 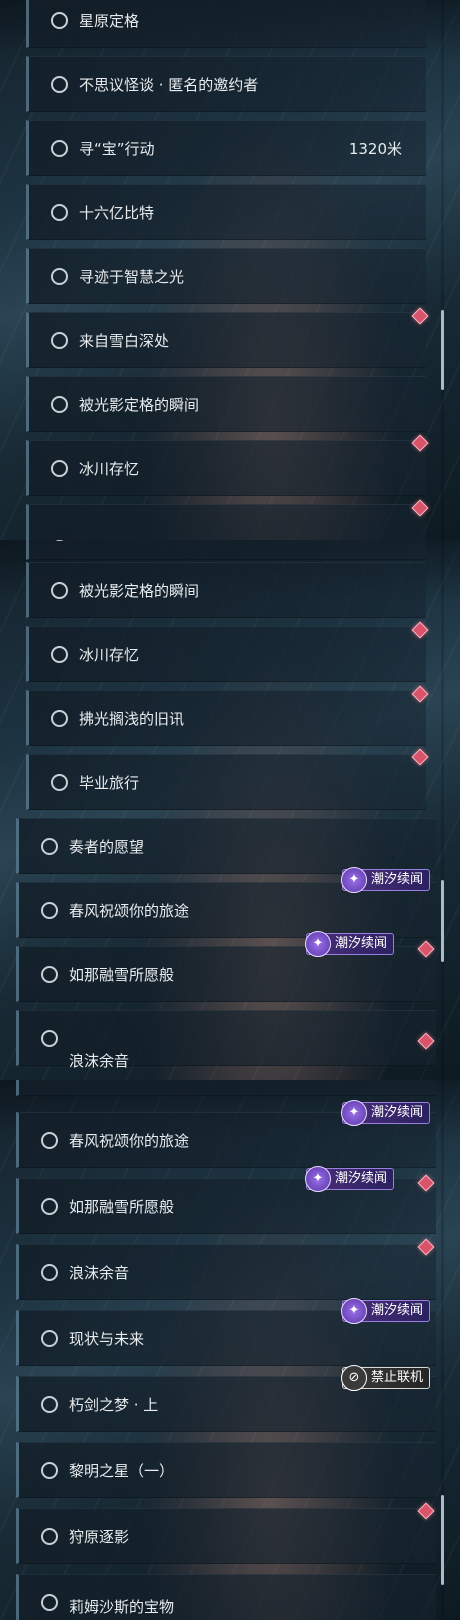 What do you see at coordinates (132, 277) in the screenshot?
I see `quest-label: 寻迹于智慧之光` at bounding box center [132, 277].